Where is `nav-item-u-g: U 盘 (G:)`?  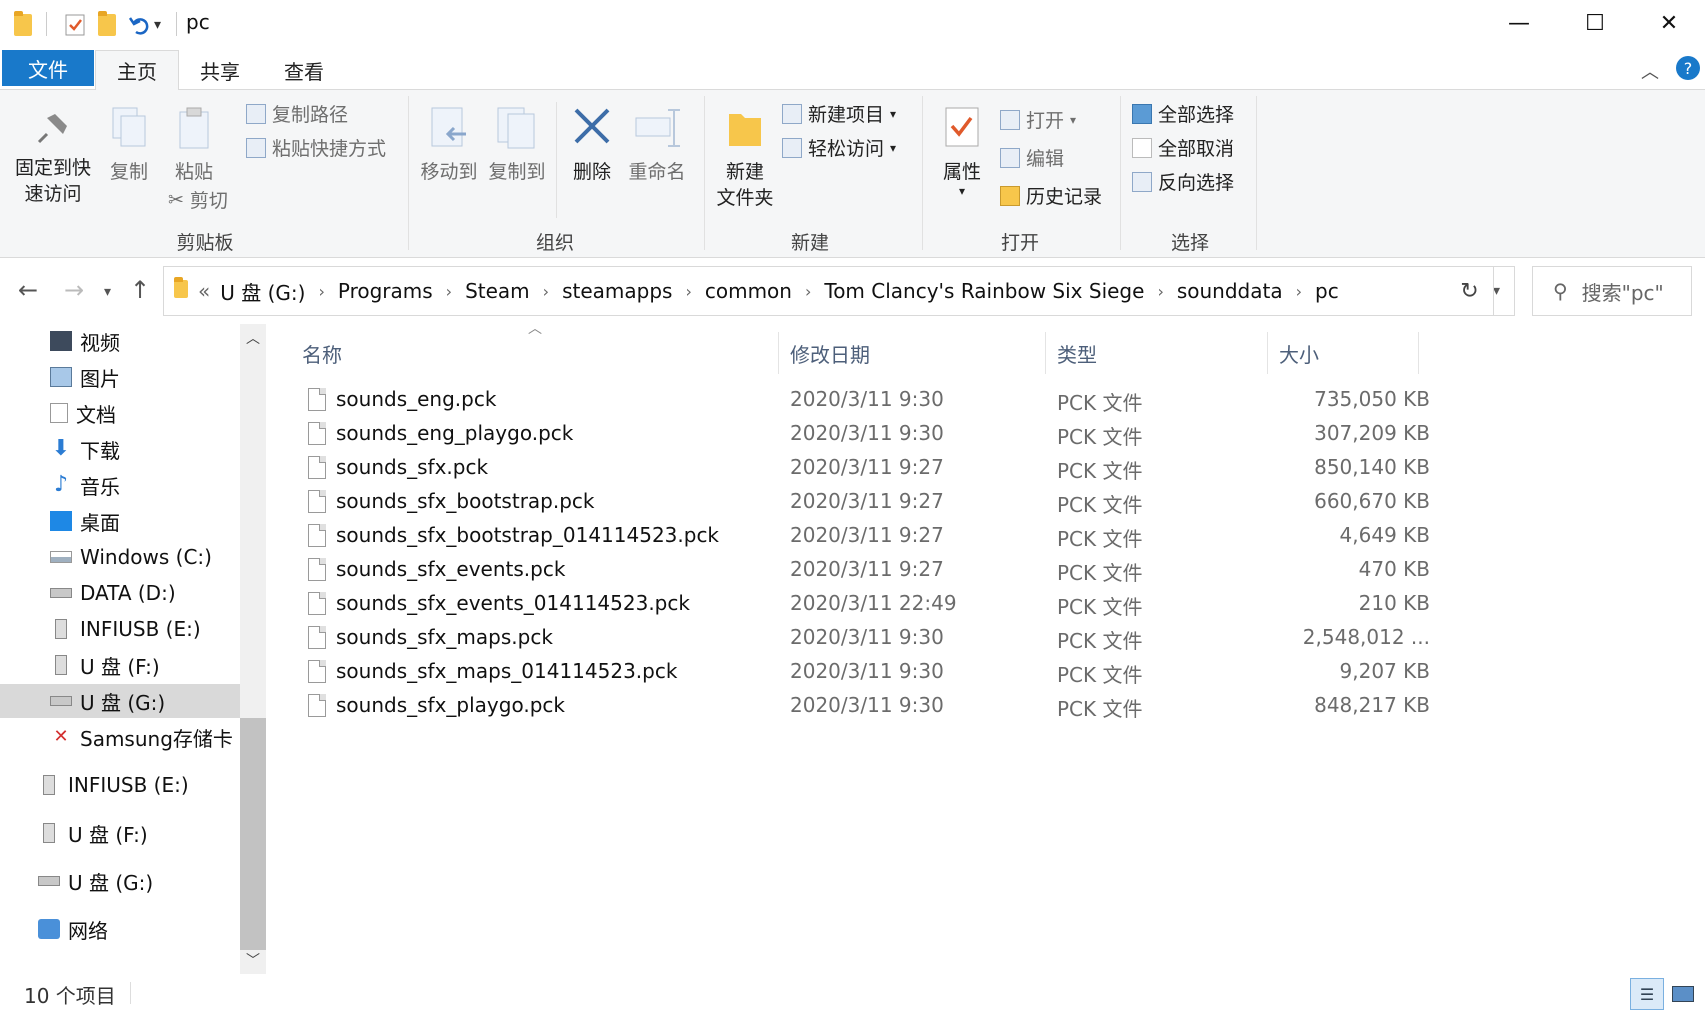
nav-item-u-g: U 盘 (G:) is located at coordinates (139, 881).